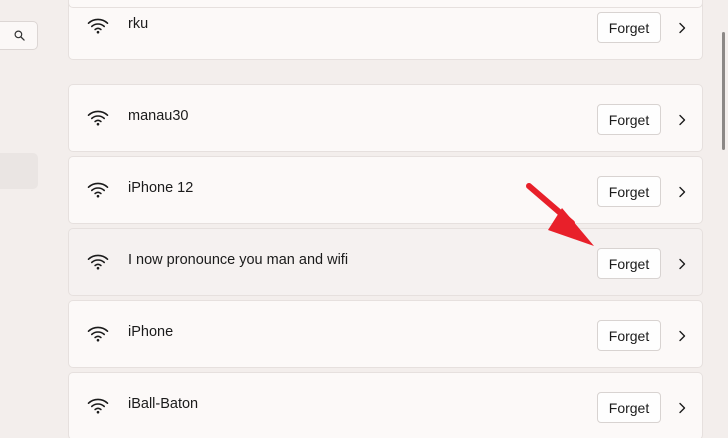 The width and height of the screenshot is (728, 438). I want to click on network-name: iPhone, so click(151, 332).